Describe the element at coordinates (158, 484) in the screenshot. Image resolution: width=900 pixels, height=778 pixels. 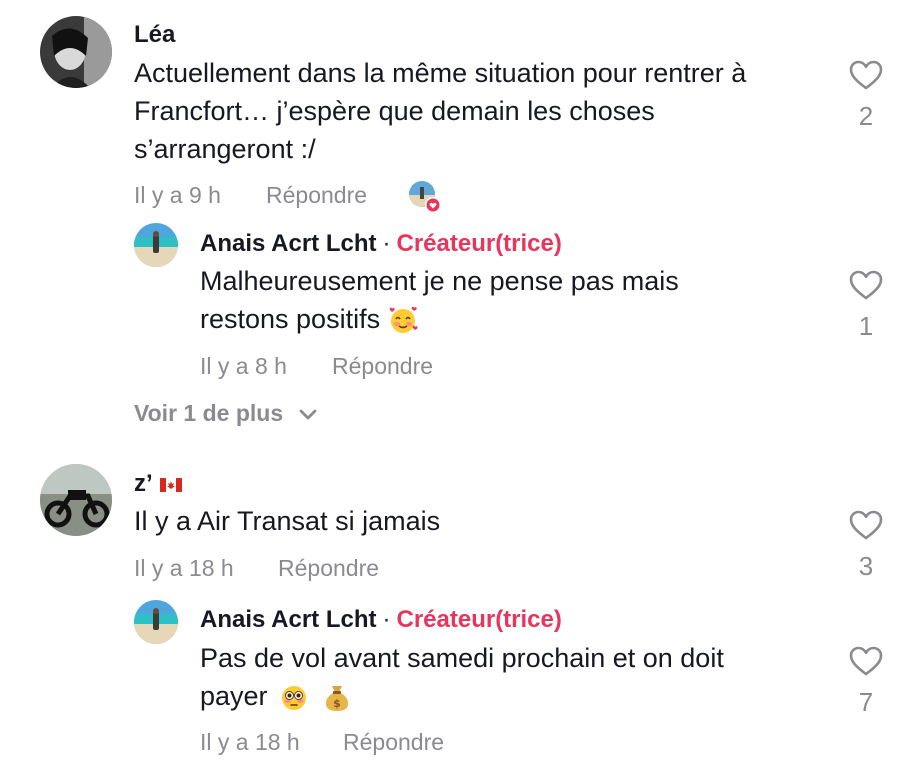
I see `comment-username-row: z’` at that location.